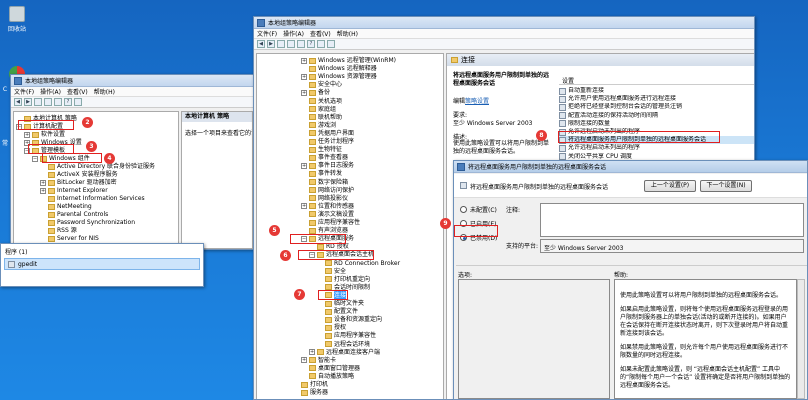 The height and width of the screenshot is (400, 808). I want to click on menu-bar: 文件(F) 操作(A) 查看(V) 帮助(H), so click(504, 34).